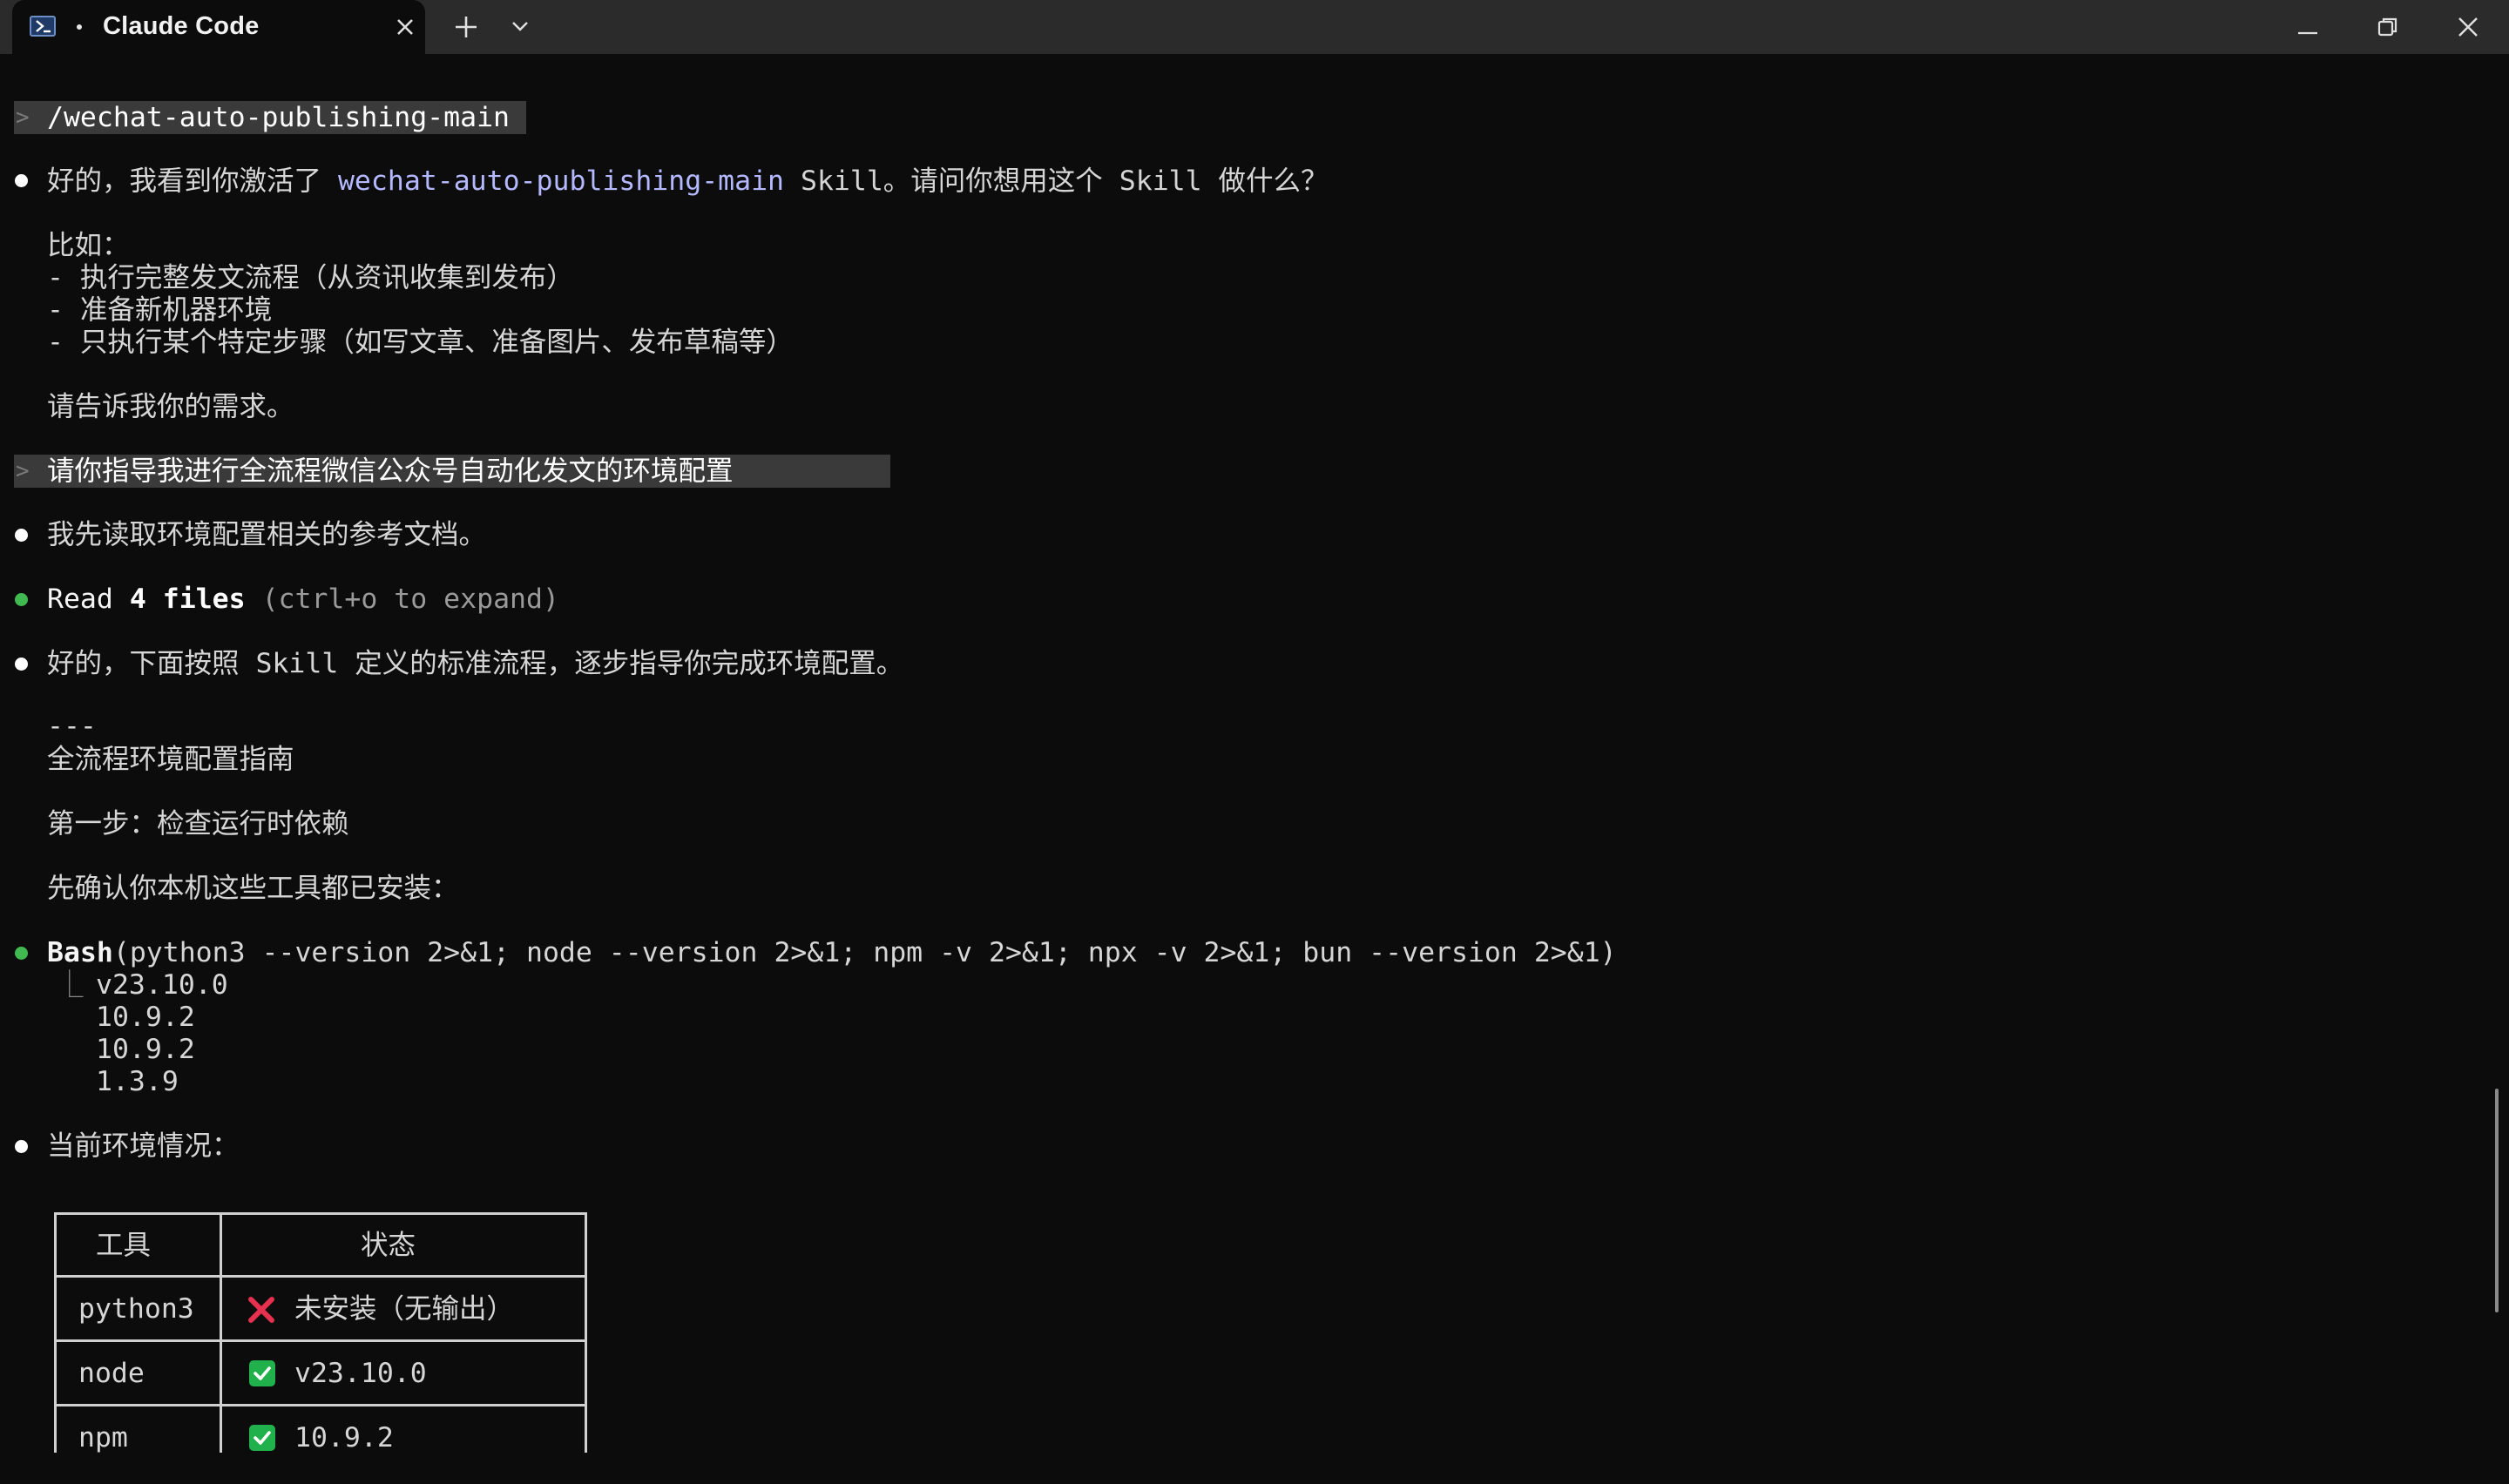 The height and width of the screenshot is (1484, 2509). Describe the element at coordinates (2497, 1200) in the screenshot. I see `scrollbar` at that location.